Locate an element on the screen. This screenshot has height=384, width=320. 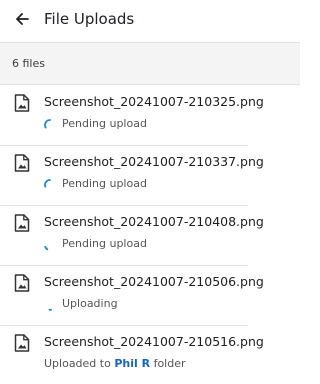
back-button is located at coordinates (22, 19).